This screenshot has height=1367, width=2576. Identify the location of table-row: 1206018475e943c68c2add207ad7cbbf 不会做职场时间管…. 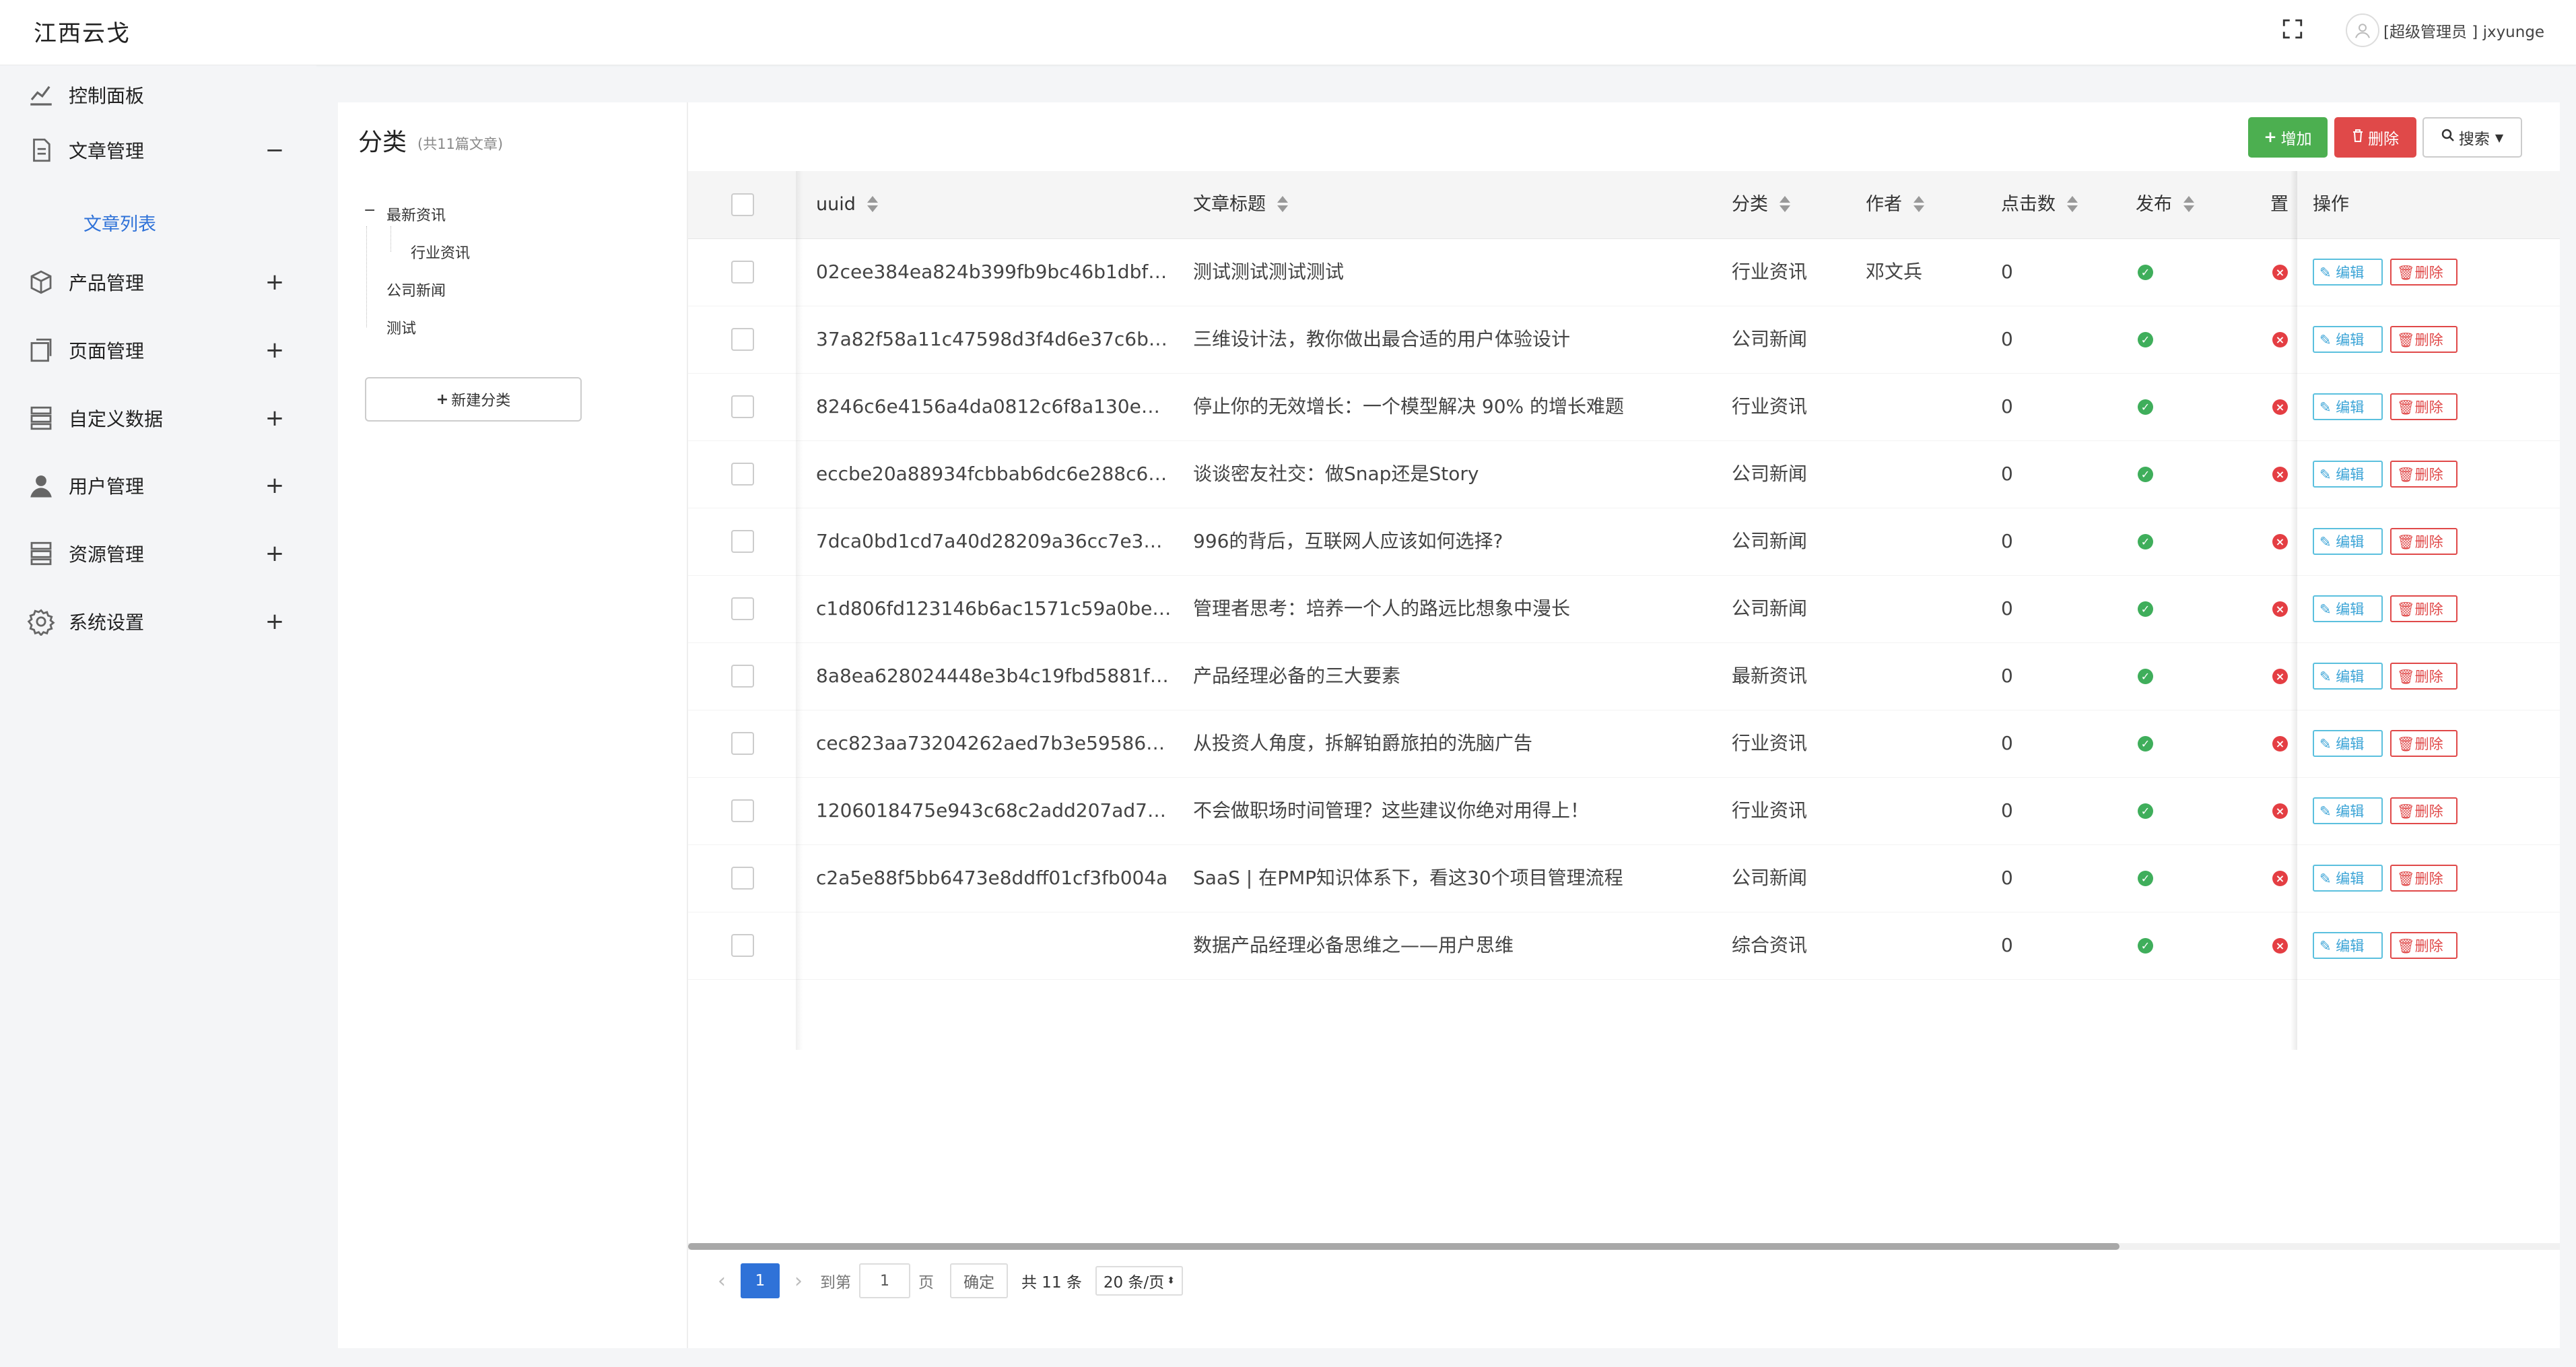
(1624, 811).